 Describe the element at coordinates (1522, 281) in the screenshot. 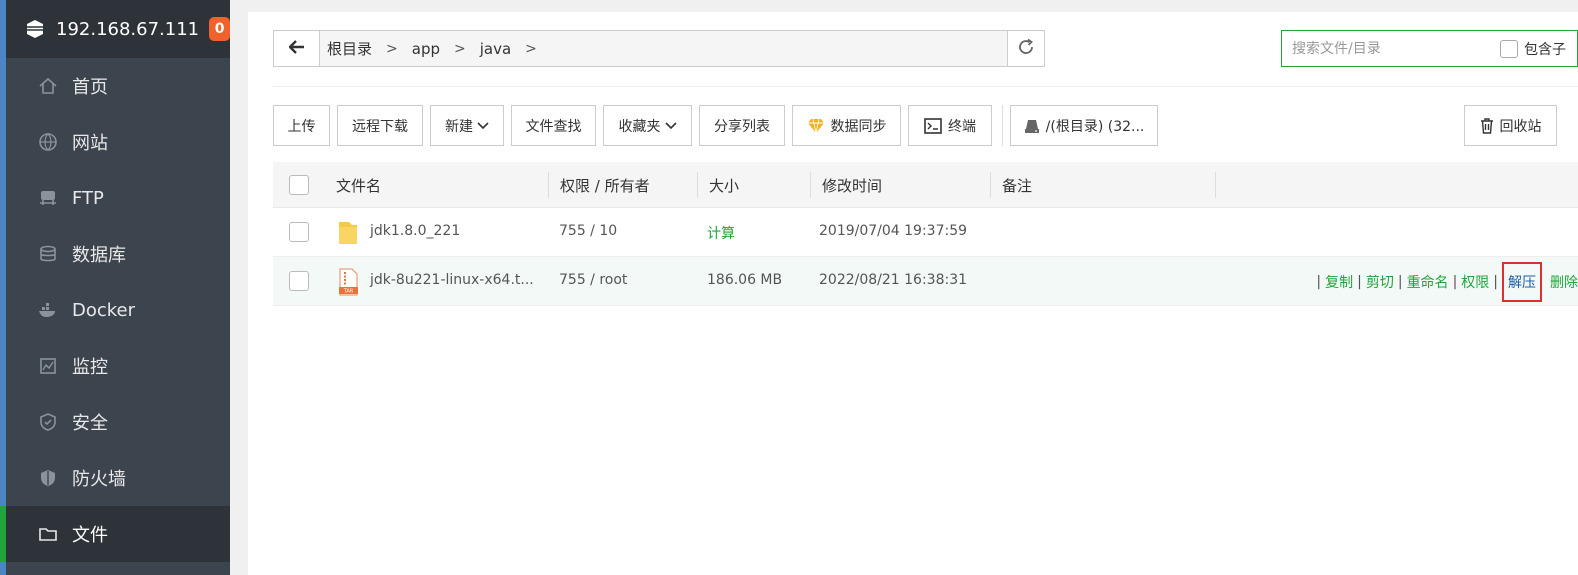

I see `extract-link: 解压` at that location.